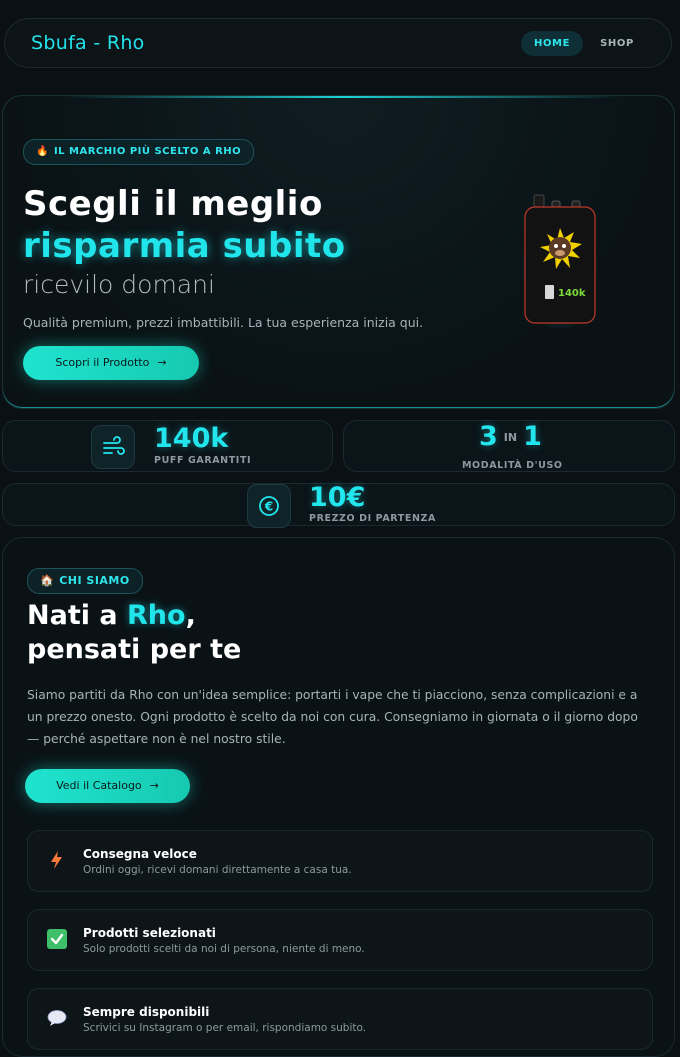 The width and height of the screenshot is (680, 1057). I want to click on wind-icon-box, so click(113, 447).